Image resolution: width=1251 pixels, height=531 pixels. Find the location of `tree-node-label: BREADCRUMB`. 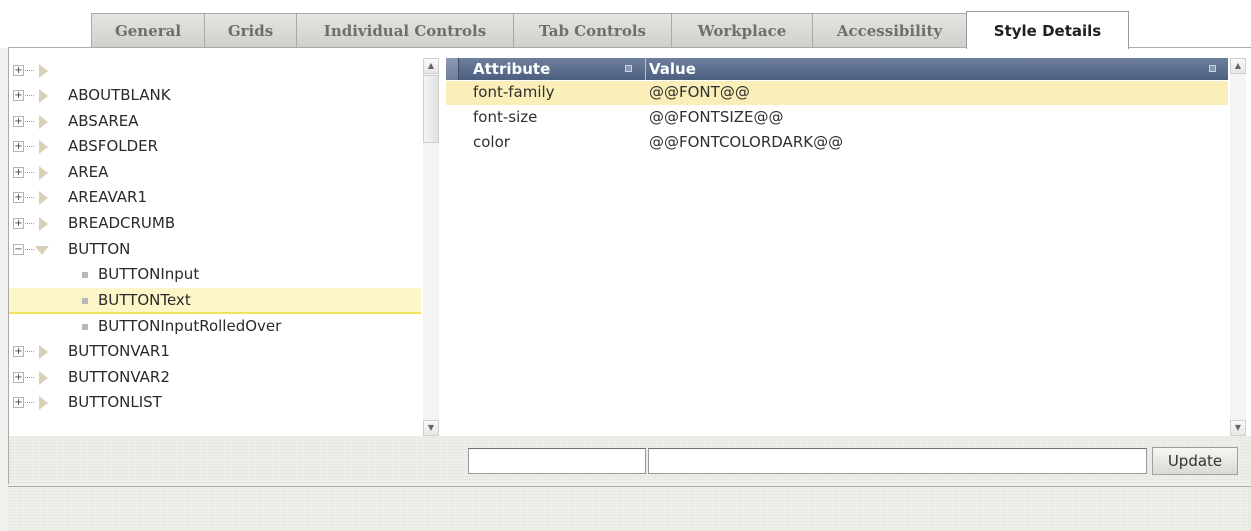

tree-node-label: BREADCRUMB is located at coordinates (122, 223).